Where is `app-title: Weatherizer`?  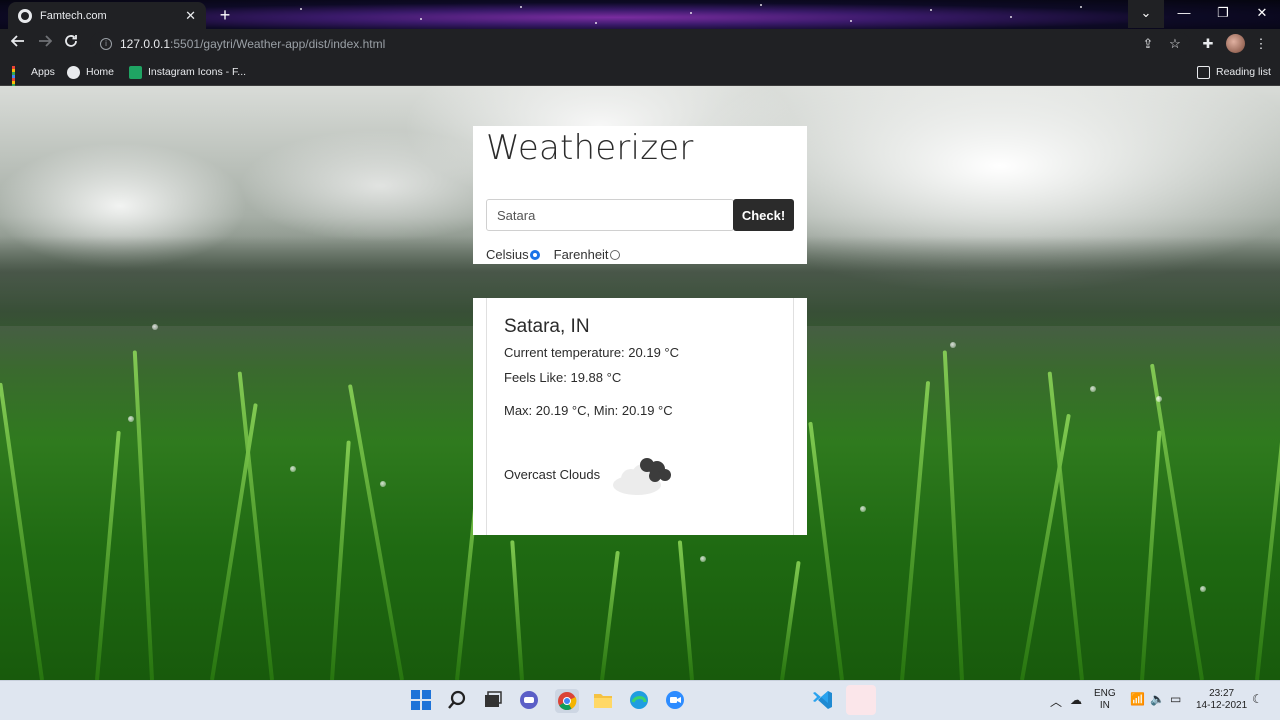
app-title: Weatherizer is located at coordinates (590, 148).